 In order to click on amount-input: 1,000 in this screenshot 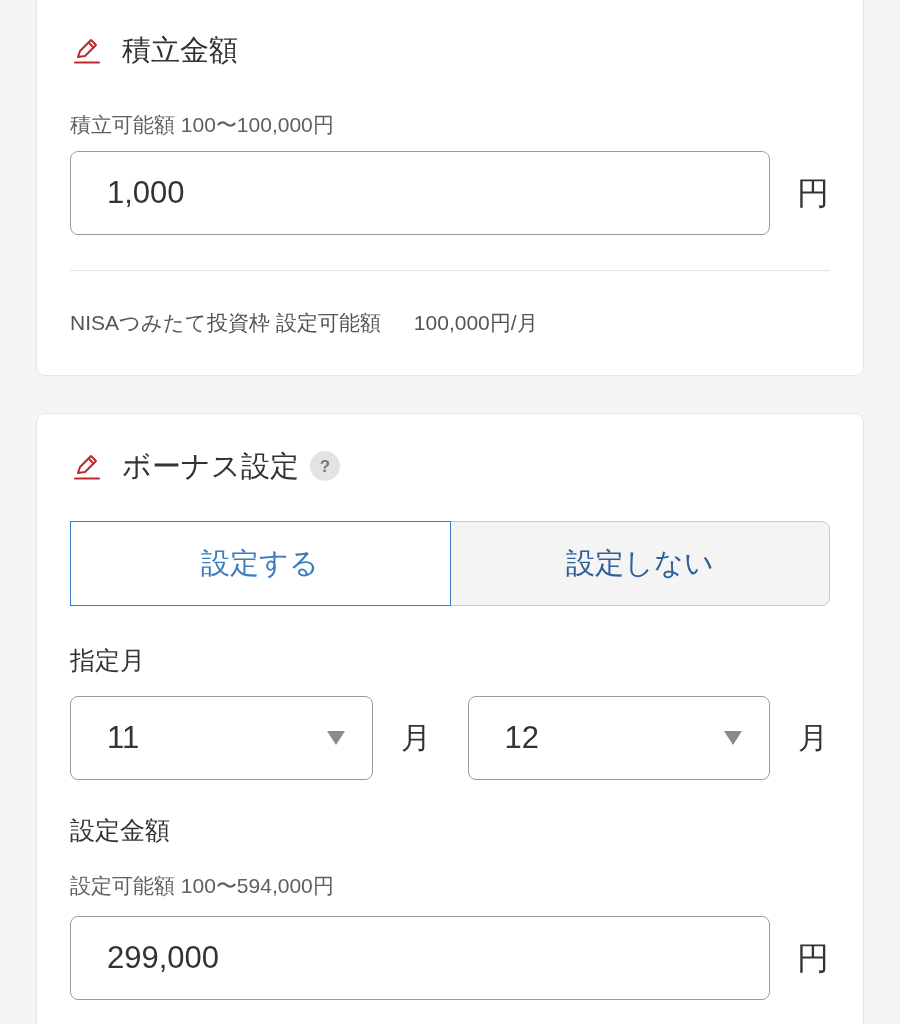, I will do `click(420, 193)`.